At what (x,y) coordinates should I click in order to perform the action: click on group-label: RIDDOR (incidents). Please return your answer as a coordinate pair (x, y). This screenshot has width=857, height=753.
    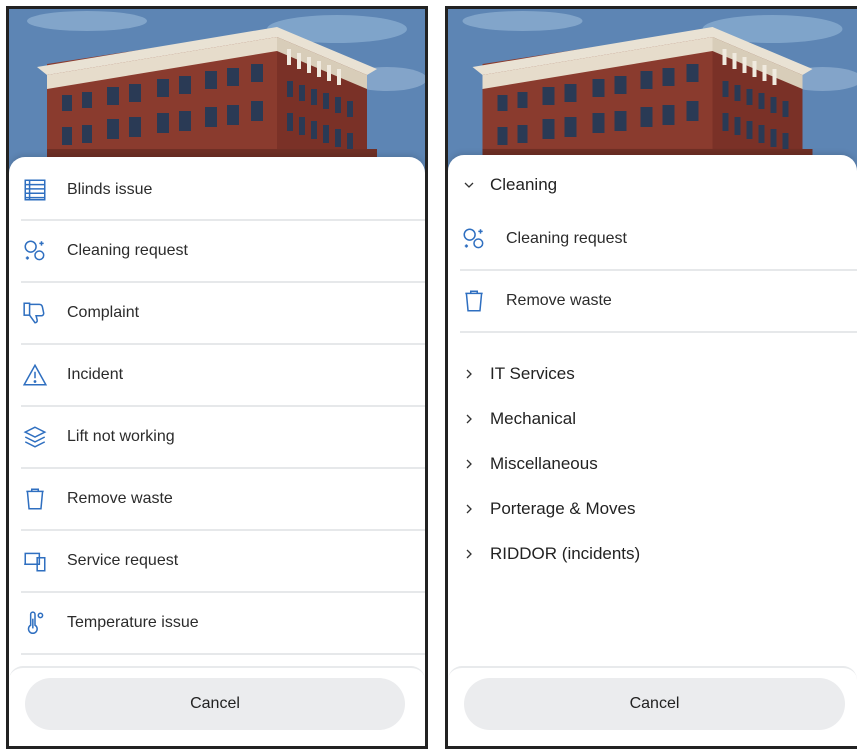
    Looking at the image, I should click on (565, 553).